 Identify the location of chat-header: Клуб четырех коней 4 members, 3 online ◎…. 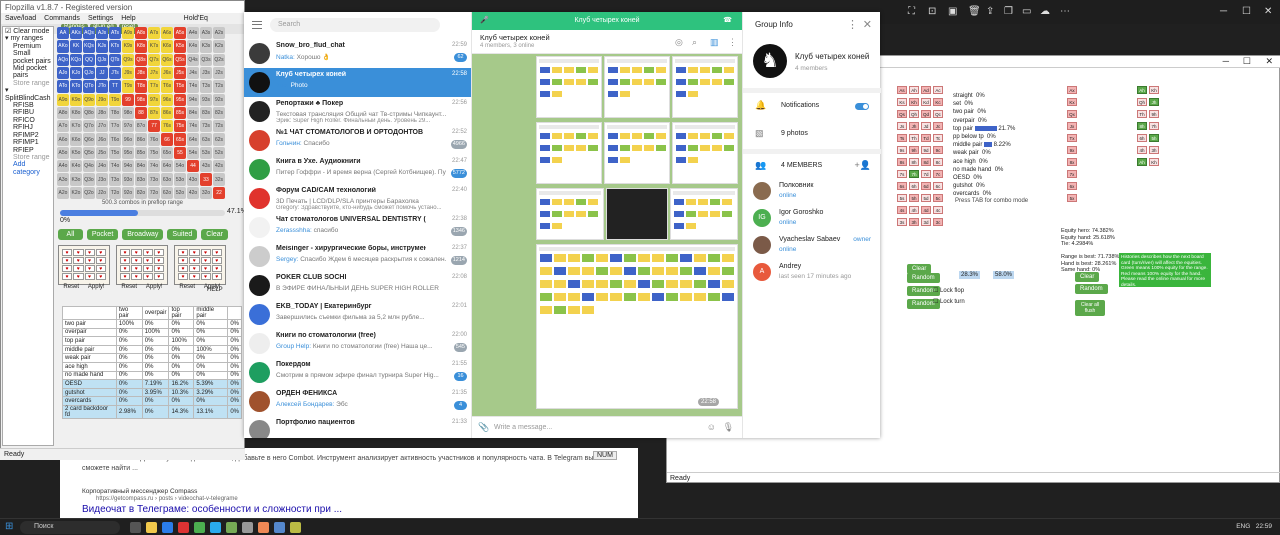
(607, 42).